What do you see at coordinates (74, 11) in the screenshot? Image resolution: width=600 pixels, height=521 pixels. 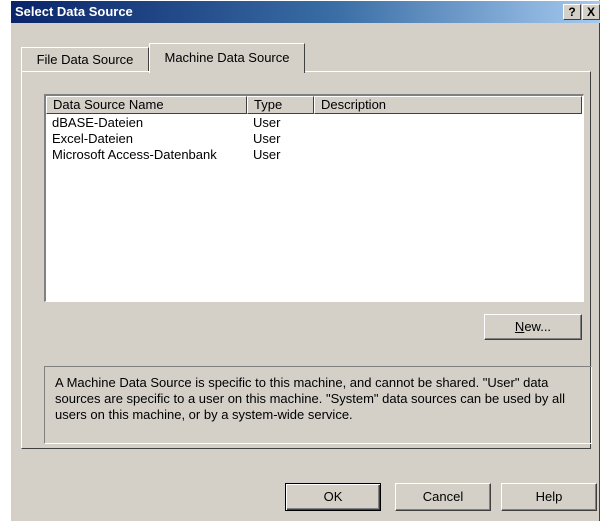 I see `window-title: Select Data Source` at bounding box center [74, 11].